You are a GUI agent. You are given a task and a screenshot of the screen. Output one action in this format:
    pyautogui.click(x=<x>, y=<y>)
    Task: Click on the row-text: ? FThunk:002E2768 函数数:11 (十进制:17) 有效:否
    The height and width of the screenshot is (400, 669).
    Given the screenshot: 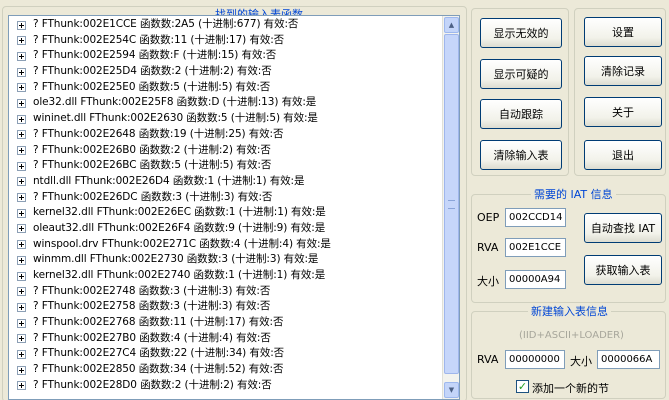 What is the action you would take?
    pyautogui.click(x=158, y=322)
    